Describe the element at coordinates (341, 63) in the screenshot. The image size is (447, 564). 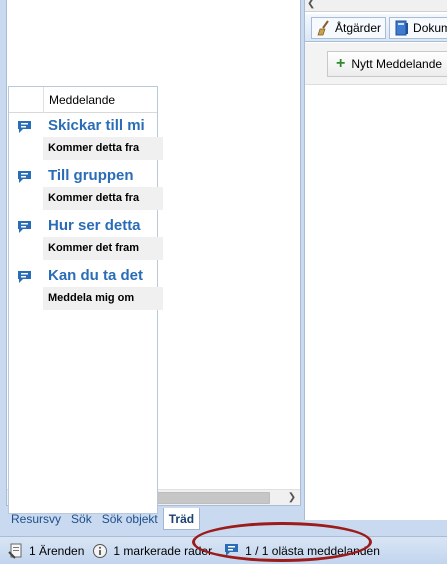
I see `plus-icon: +` at that location.